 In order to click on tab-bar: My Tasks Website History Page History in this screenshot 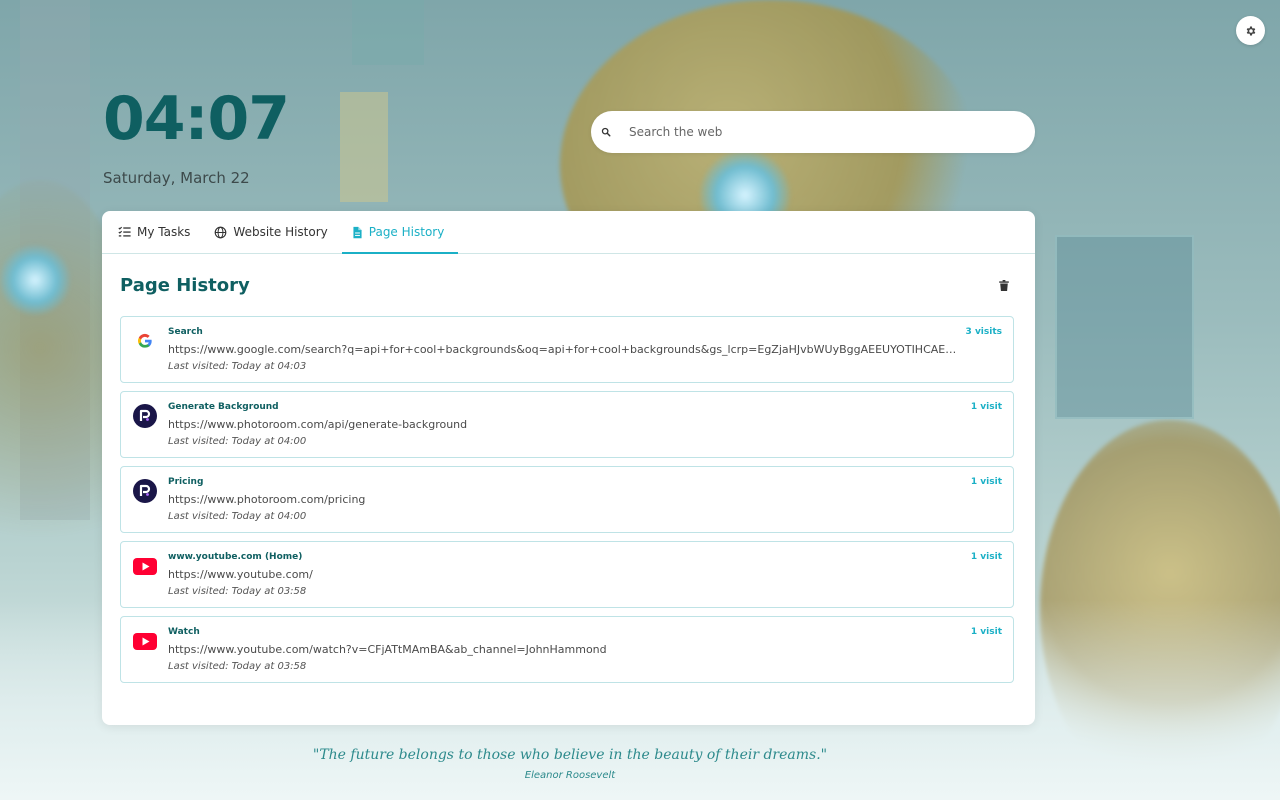, I will do `click(568, 232)`.